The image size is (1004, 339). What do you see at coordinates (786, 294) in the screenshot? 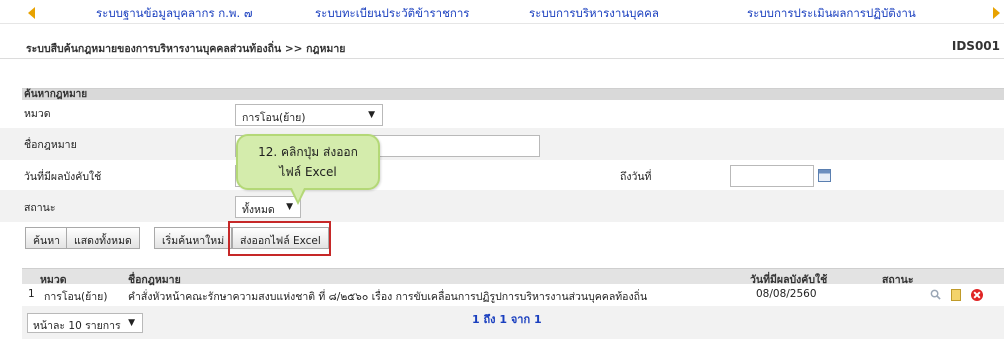
I see `row-effective-date: 08/08/2560` at bounding box center [786, 294].